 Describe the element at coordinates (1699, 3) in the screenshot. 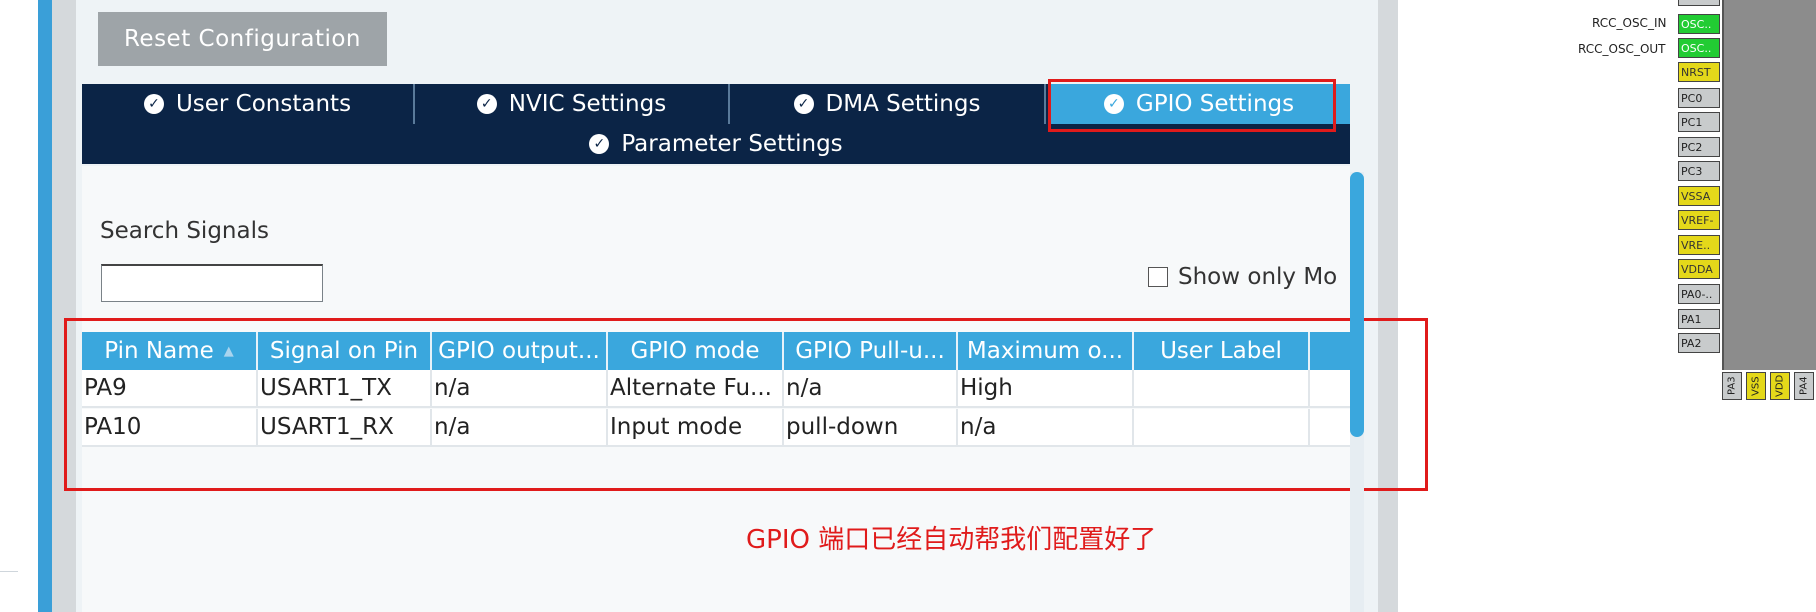

I see `chip-pin` at that location.